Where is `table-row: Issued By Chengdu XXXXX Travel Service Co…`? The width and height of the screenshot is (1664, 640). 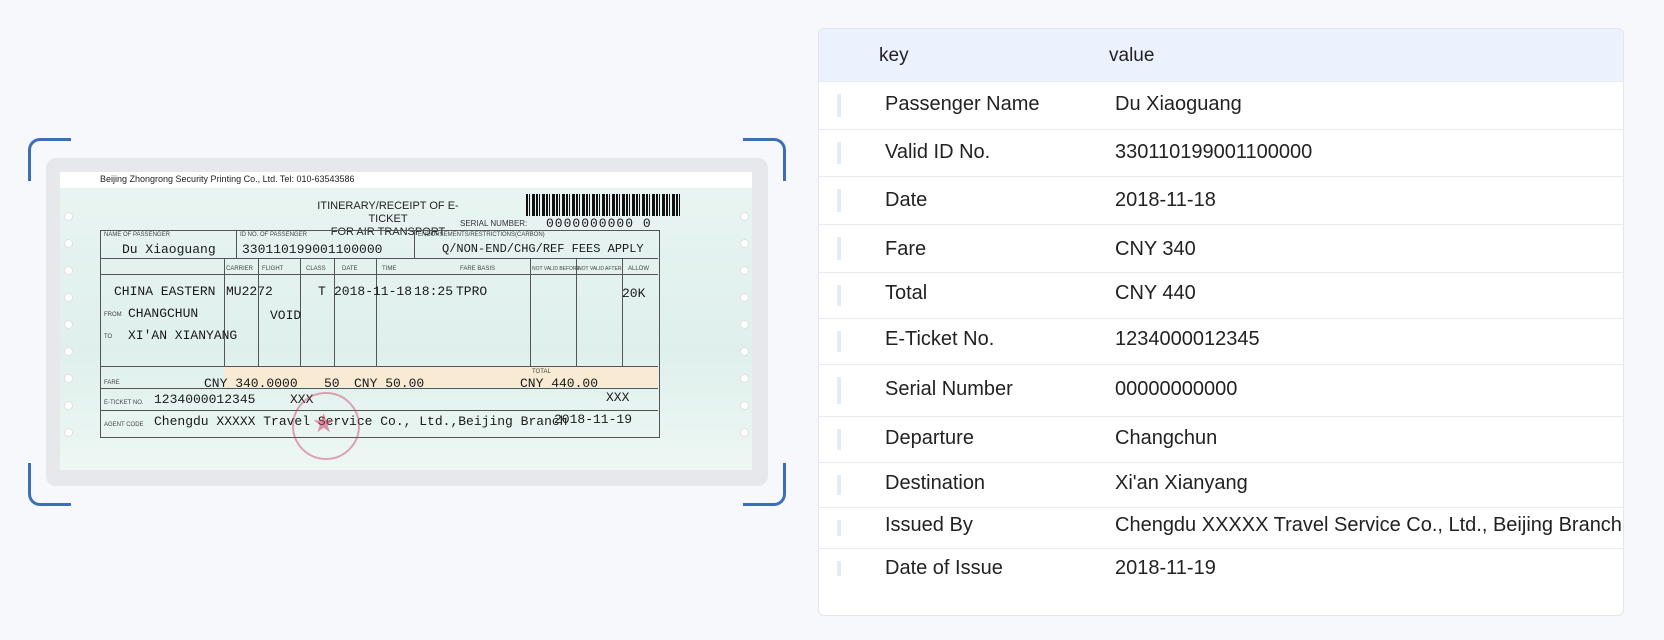
table-row: Issued By Chengdu XXXXX Travel Service Co… is located at coordinates (1221, 527).